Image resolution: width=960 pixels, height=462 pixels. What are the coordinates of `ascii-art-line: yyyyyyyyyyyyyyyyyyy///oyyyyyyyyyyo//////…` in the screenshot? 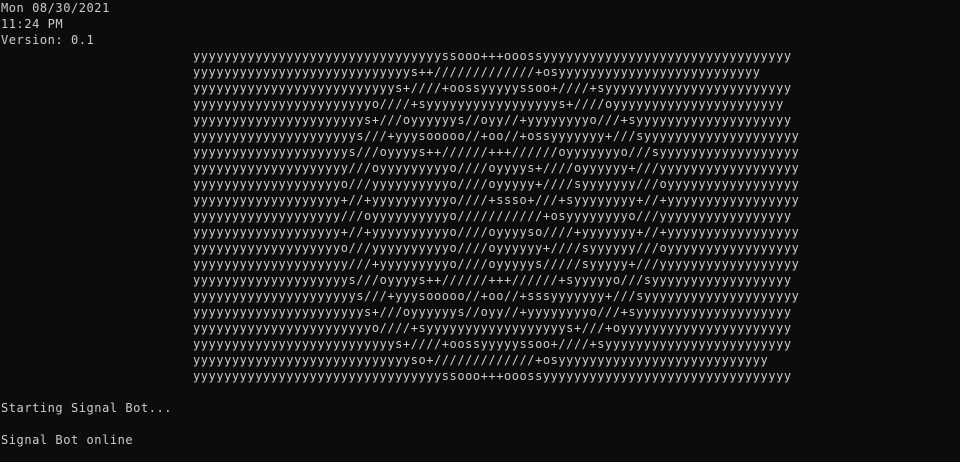 It's located at (492, 216).